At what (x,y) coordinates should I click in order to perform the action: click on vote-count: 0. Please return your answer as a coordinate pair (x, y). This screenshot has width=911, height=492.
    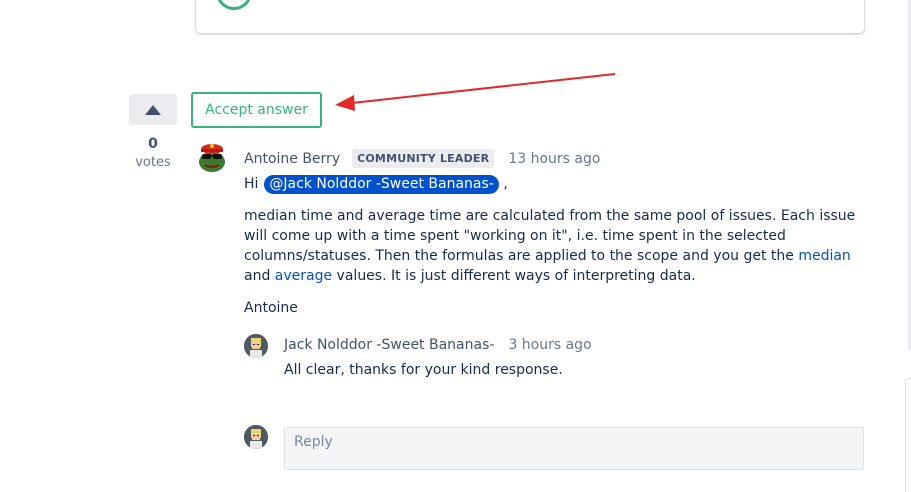
    Looking at the image, I should click on (153, 144).